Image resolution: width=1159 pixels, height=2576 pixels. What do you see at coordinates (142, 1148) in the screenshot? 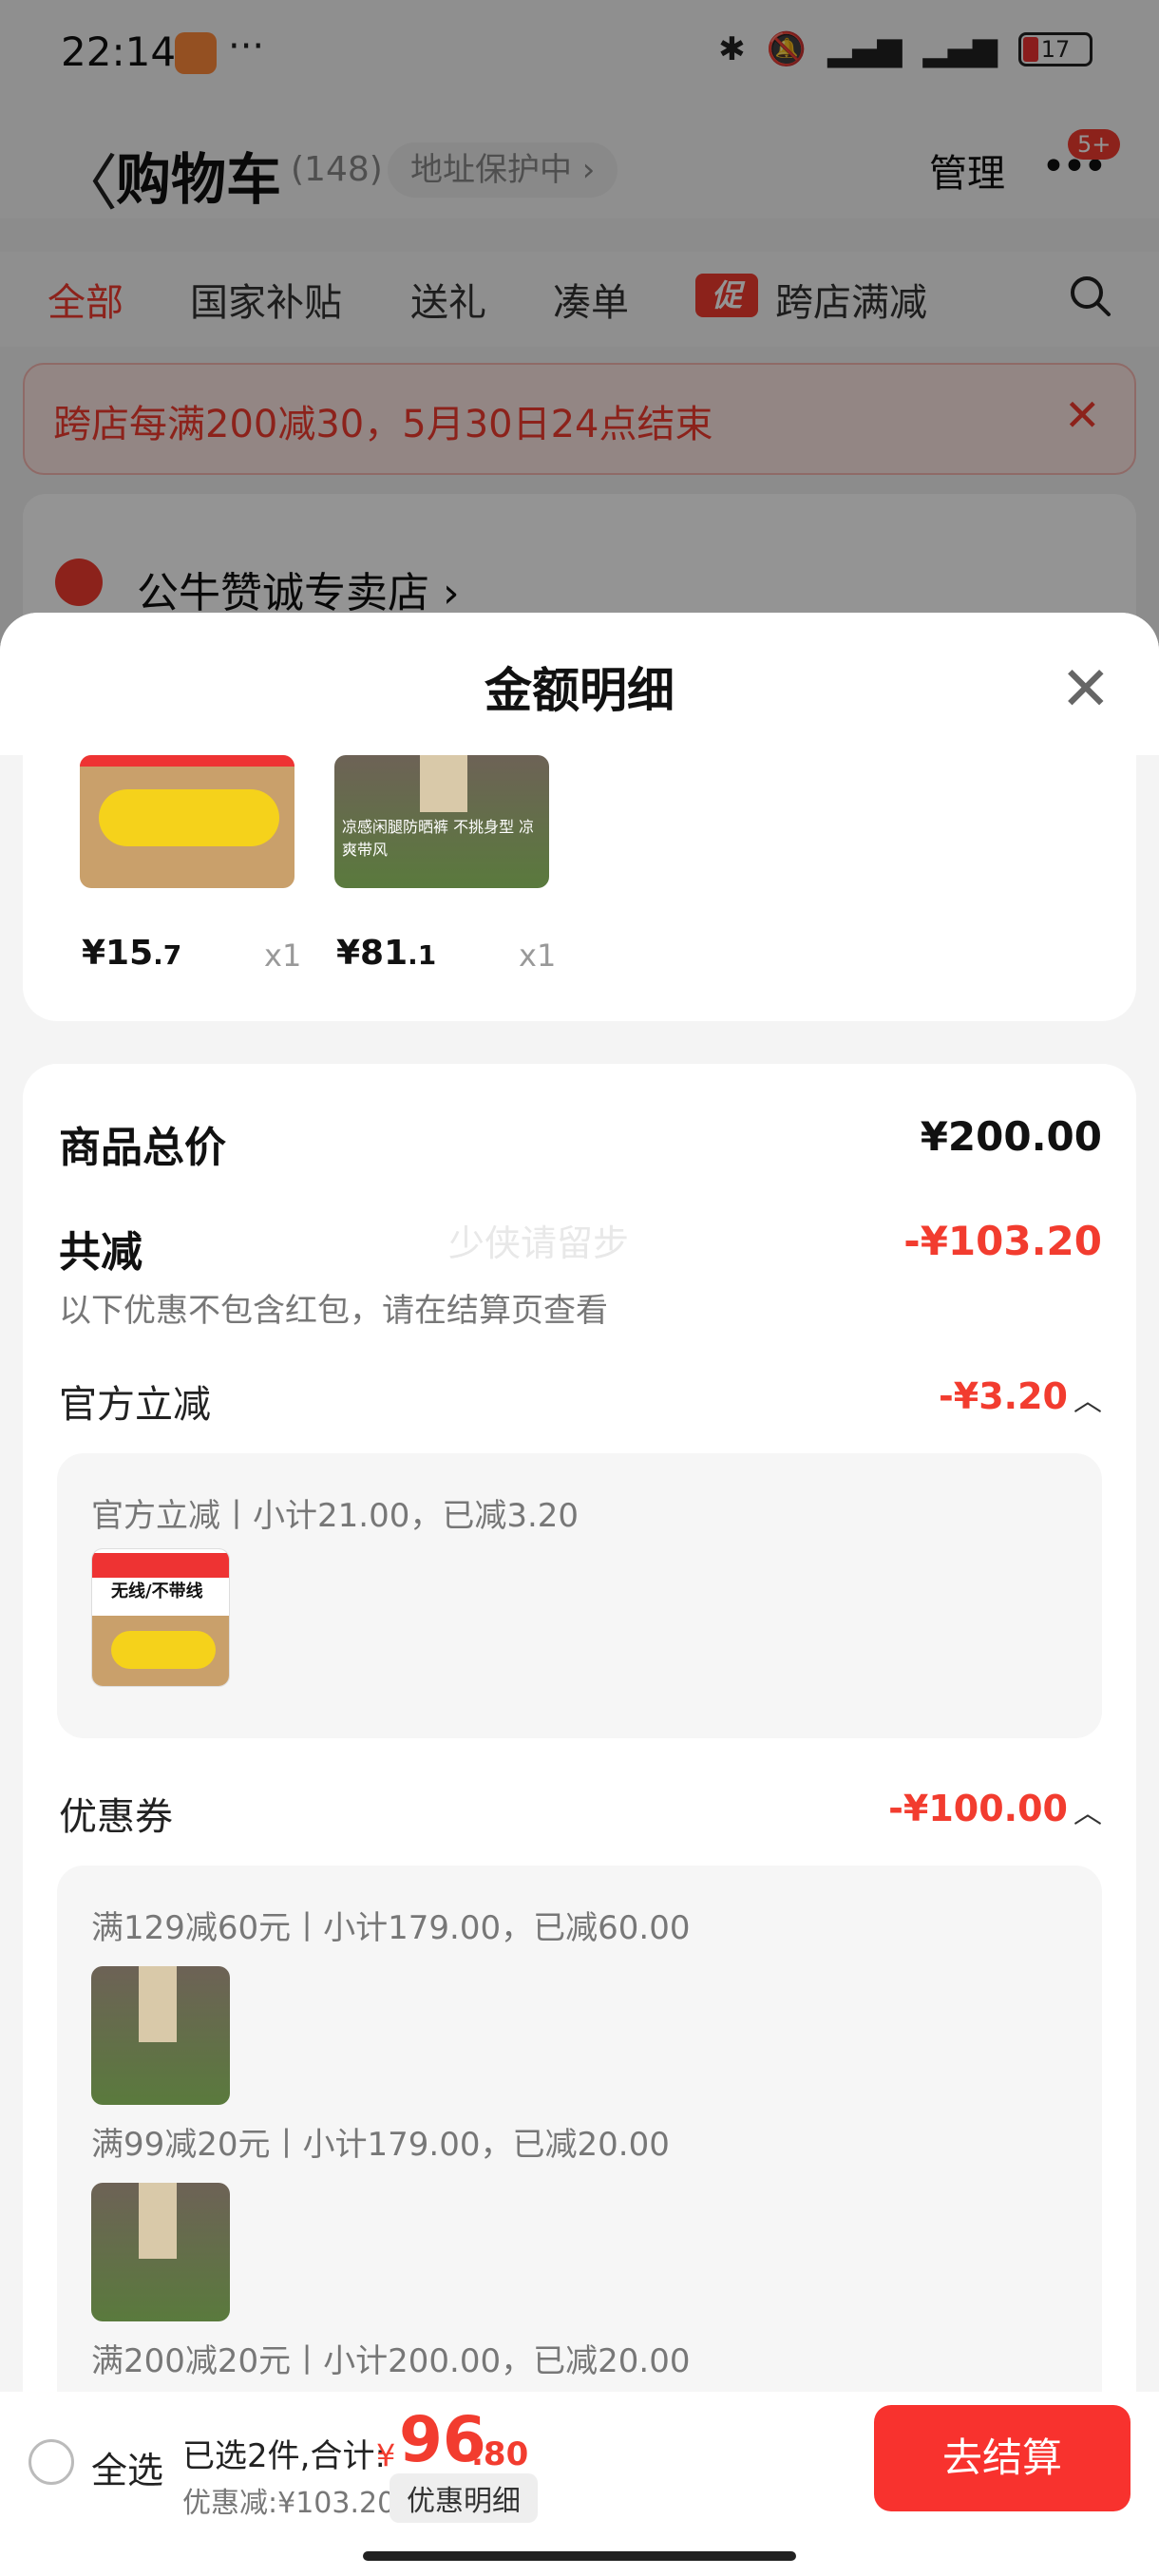
I see `total-price-label: 商品总价` at bounding box center [142, 1148].